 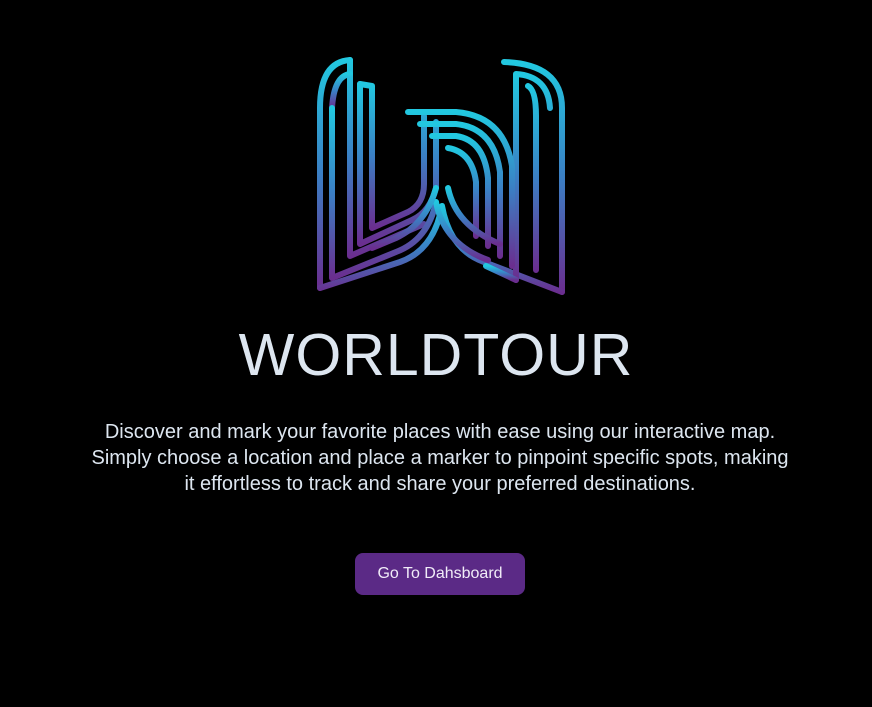 I want to click on app-title: WORLDTOUR, so click(x=436, y=355).